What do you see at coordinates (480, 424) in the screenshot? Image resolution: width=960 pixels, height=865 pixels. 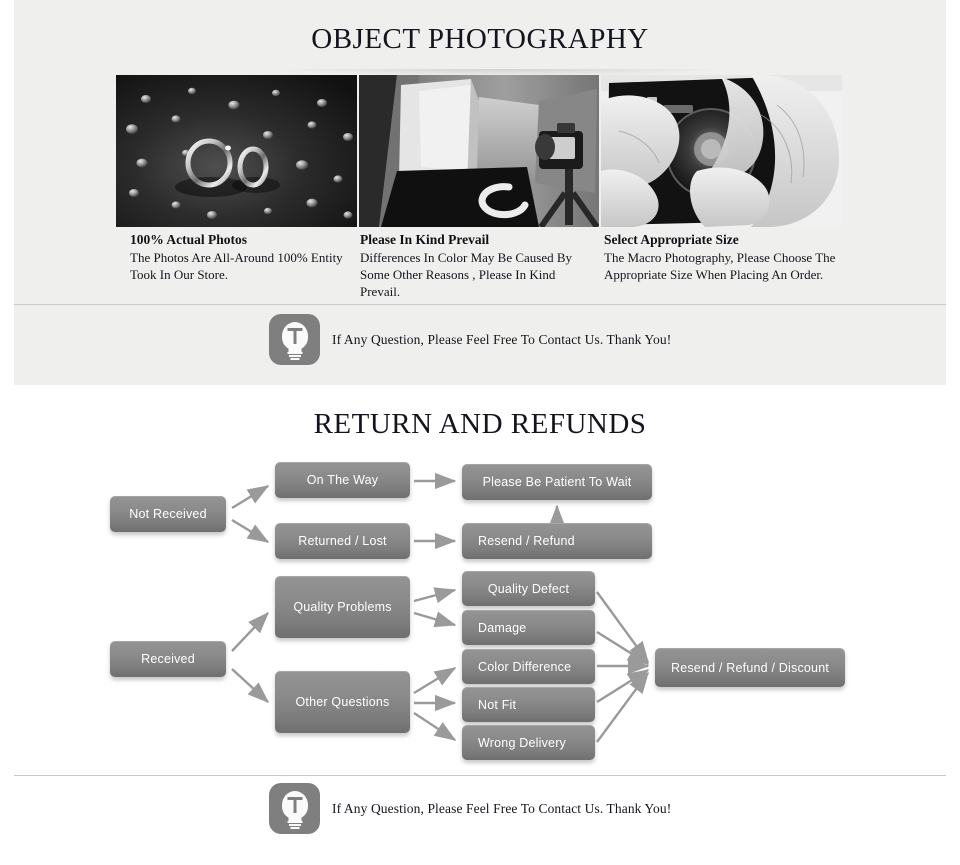 I see `page-title-return-and-refunds: RETURN AND REFUNDS` at bounding box center [480, 424].